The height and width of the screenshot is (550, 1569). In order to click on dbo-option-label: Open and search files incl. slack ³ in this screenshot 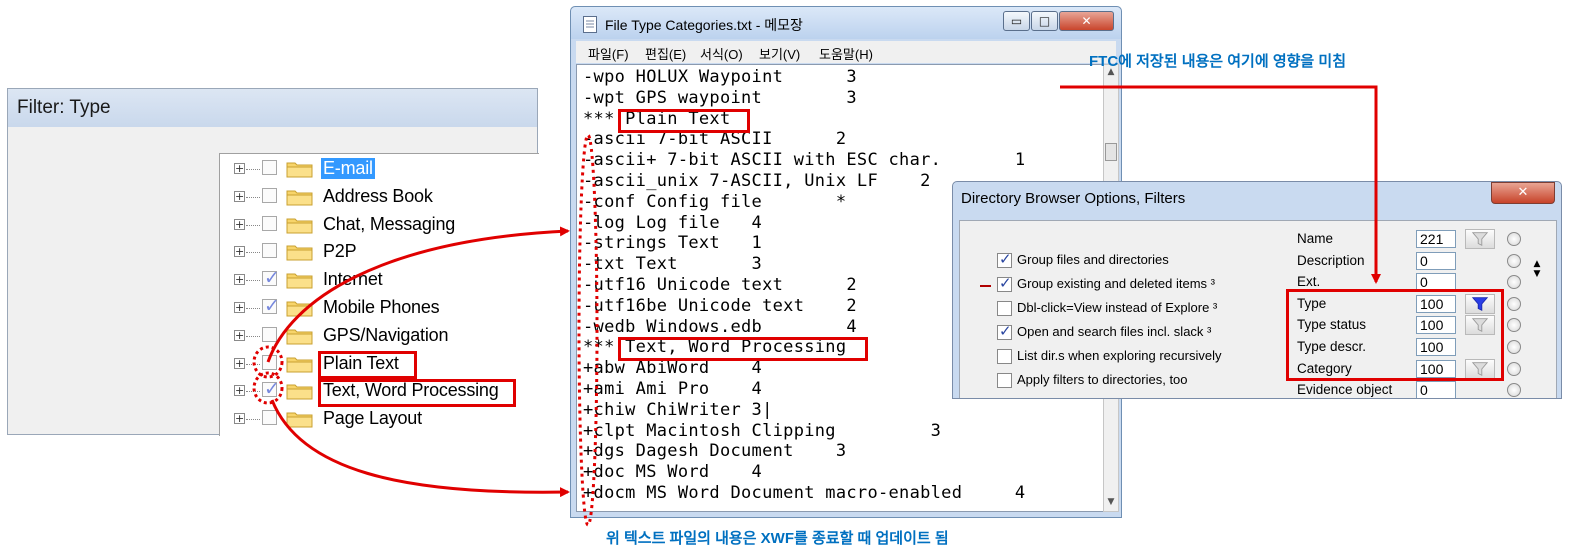, I will do `click(1114, 331)`.